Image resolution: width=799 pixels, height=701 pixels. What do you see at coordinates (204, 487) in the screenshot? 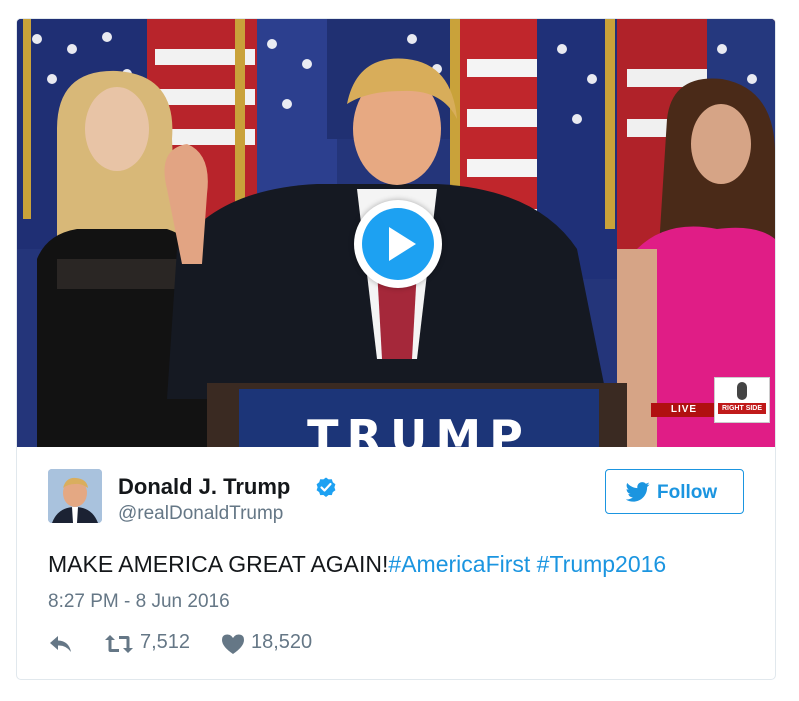
I see `author-name: Donald J. Trump` at bounding box center [204, 487].